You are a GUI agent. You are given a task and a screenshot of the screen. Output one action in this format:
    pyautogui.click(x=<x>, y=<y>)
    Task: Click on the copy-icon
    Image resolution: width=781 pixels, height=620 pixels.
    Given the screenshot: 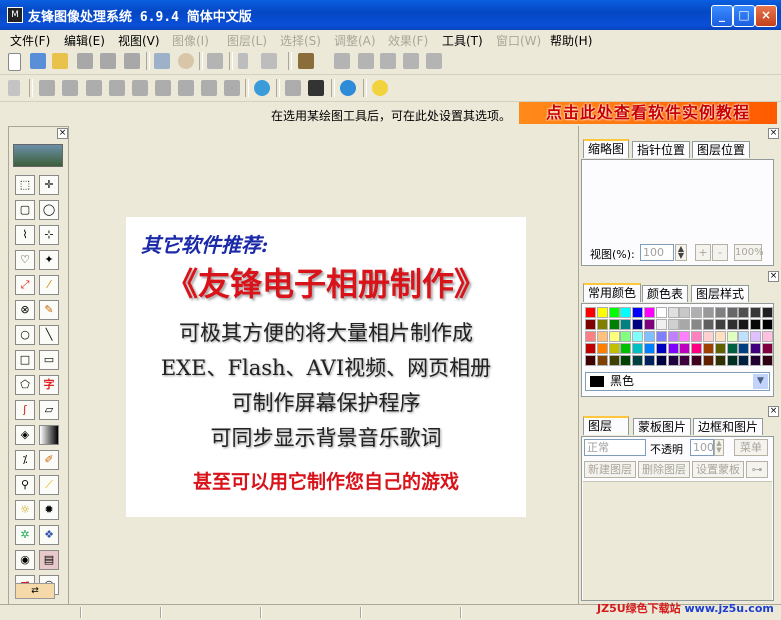 What is the action you would take?
    pyautogui.click(x=269, y=61)
    